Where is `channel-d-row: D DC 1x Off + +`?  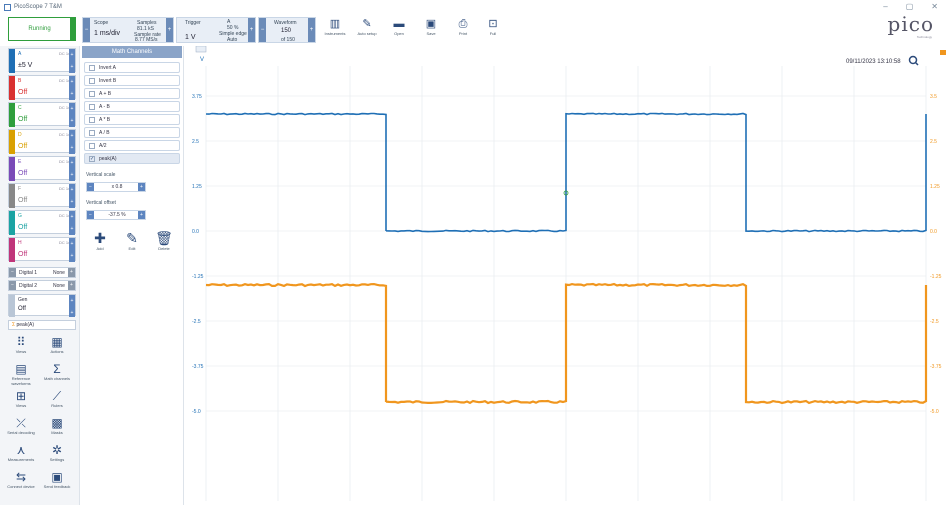
channel-d-row: D DC 1x Off + + is located at coordinates (42, 141).